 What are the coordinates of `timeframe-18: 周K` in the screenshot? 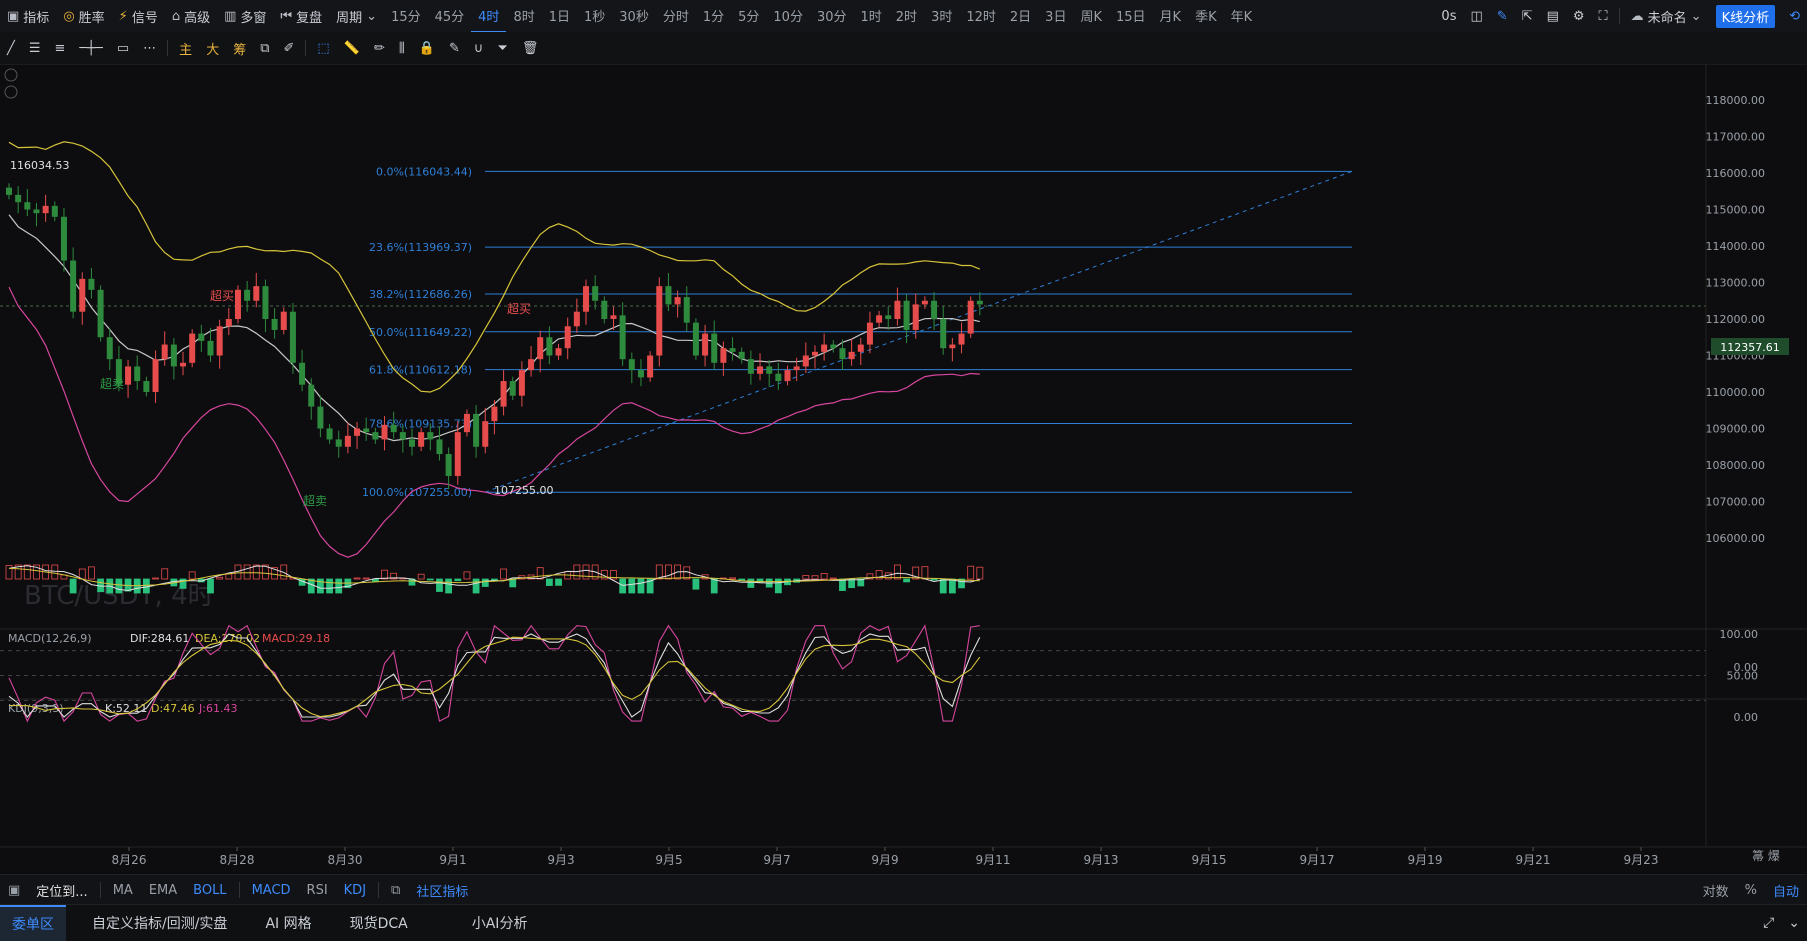 It's located at (1091, 15).